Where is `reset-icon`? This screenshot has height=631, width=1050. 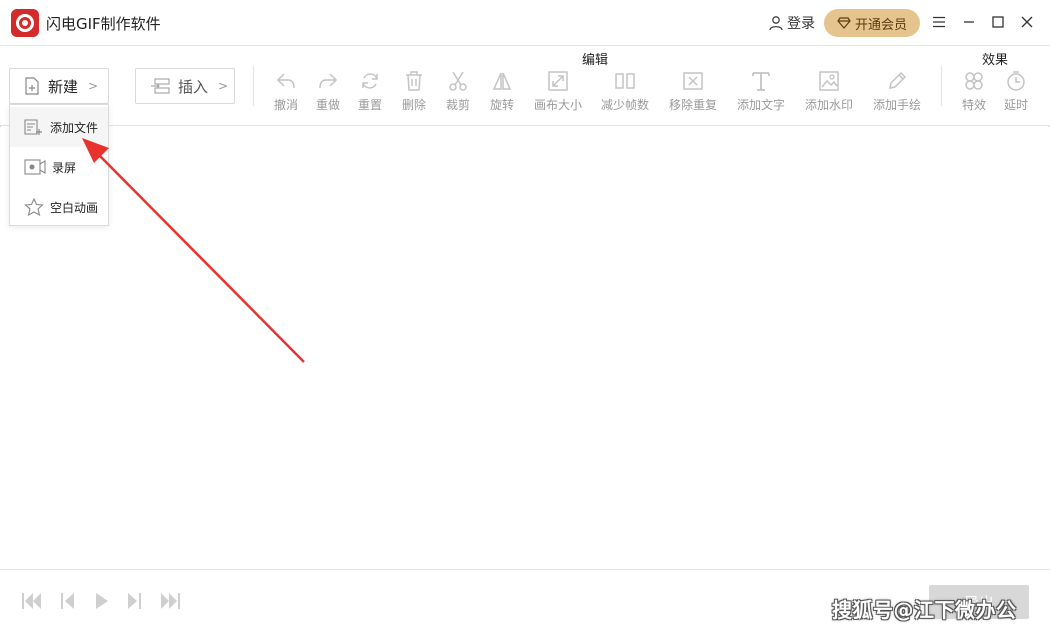 reset-icon is located at coordinates (370, 81).